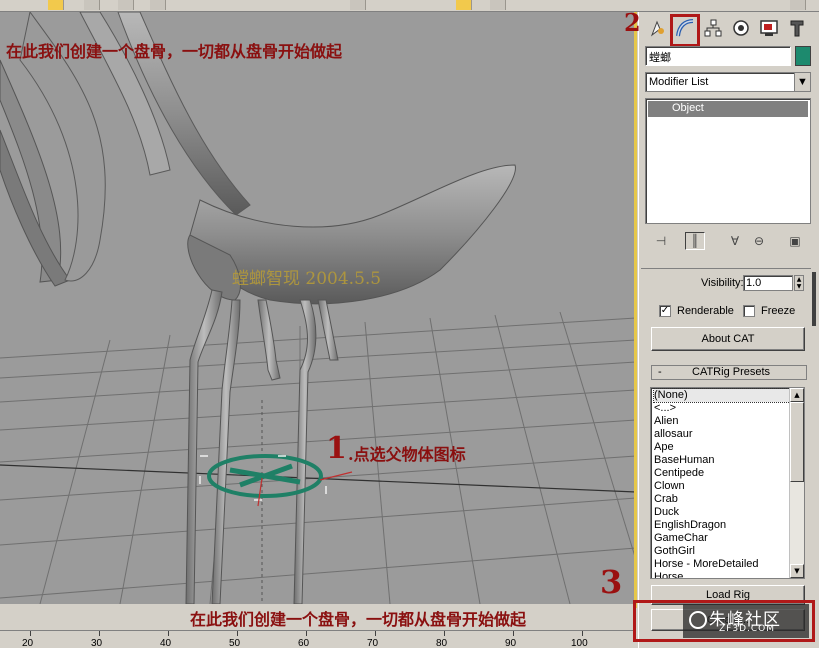 The width and height of the screenshot is (819, 648). Describe the element at coordinates (722, 486) in the screenshot. I see `list-item: Clown` at that location.